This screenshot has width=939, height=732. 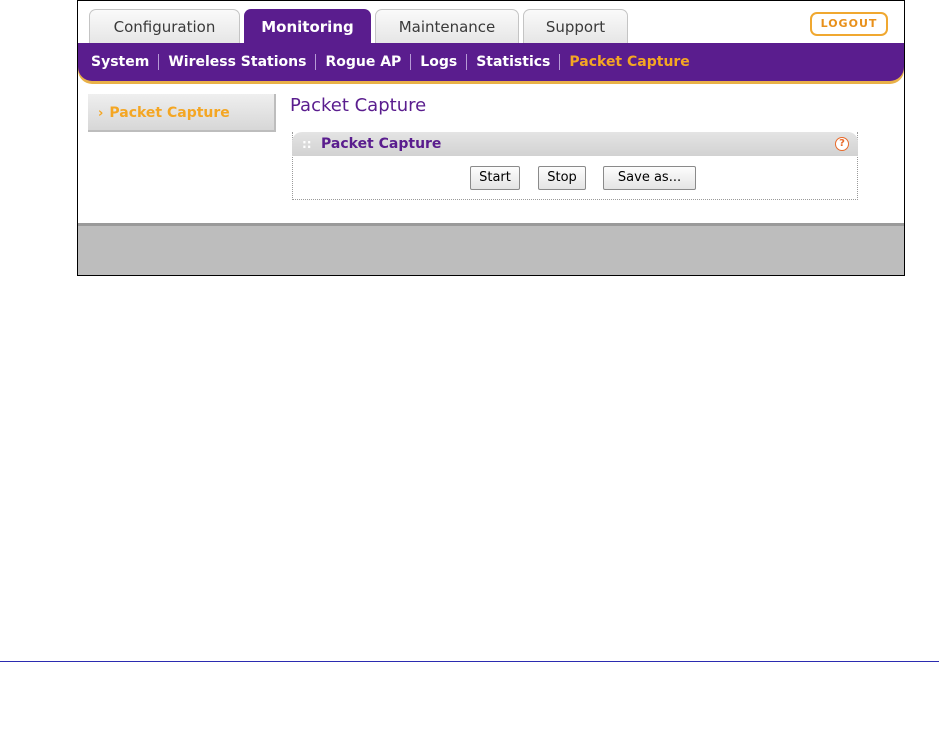 I want to click on subnav-logs: Logs, so click(x=438, y=62).